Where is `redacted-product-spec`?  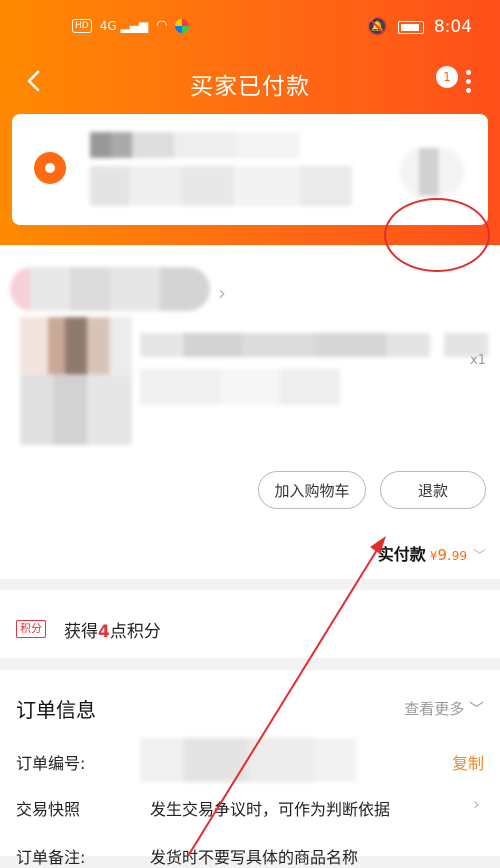
redacted-product-spec is located at coordinates (240, 387).